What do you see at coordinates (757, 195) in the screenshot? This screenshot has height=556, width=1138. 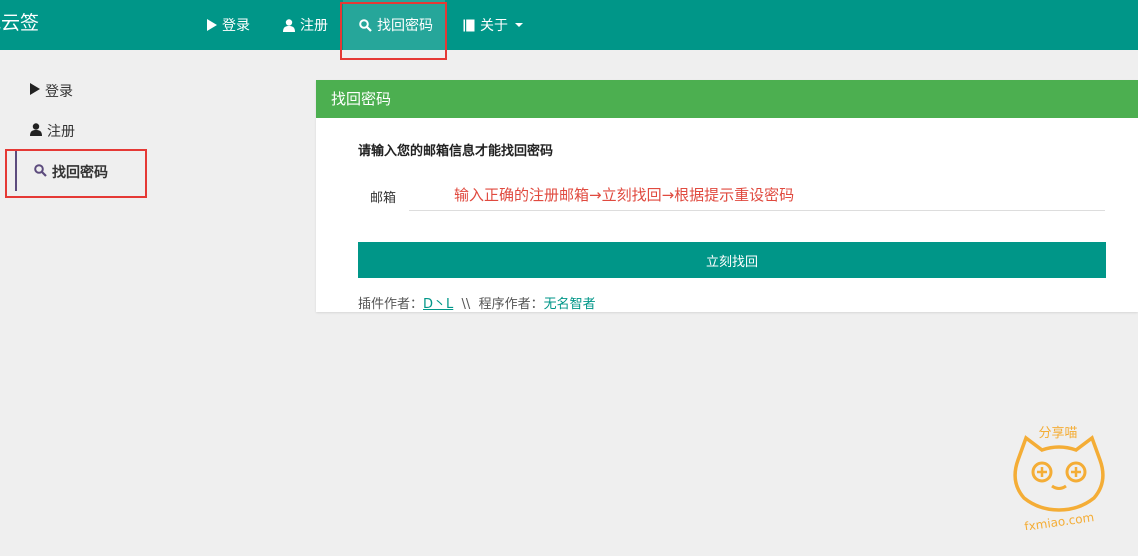 I see `email-field` at bounding box center [757, 195].